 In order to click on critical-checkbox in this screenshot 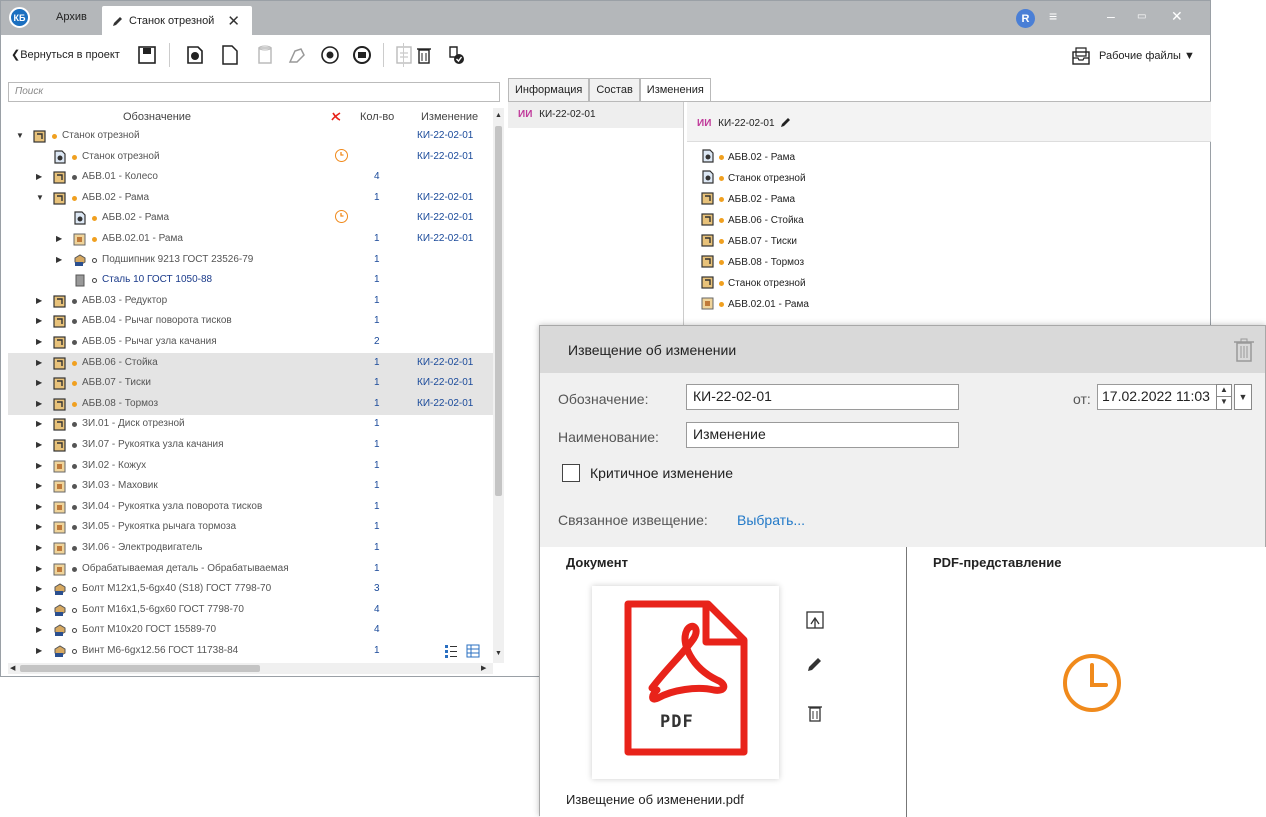, I will do `click(571, 473)`.